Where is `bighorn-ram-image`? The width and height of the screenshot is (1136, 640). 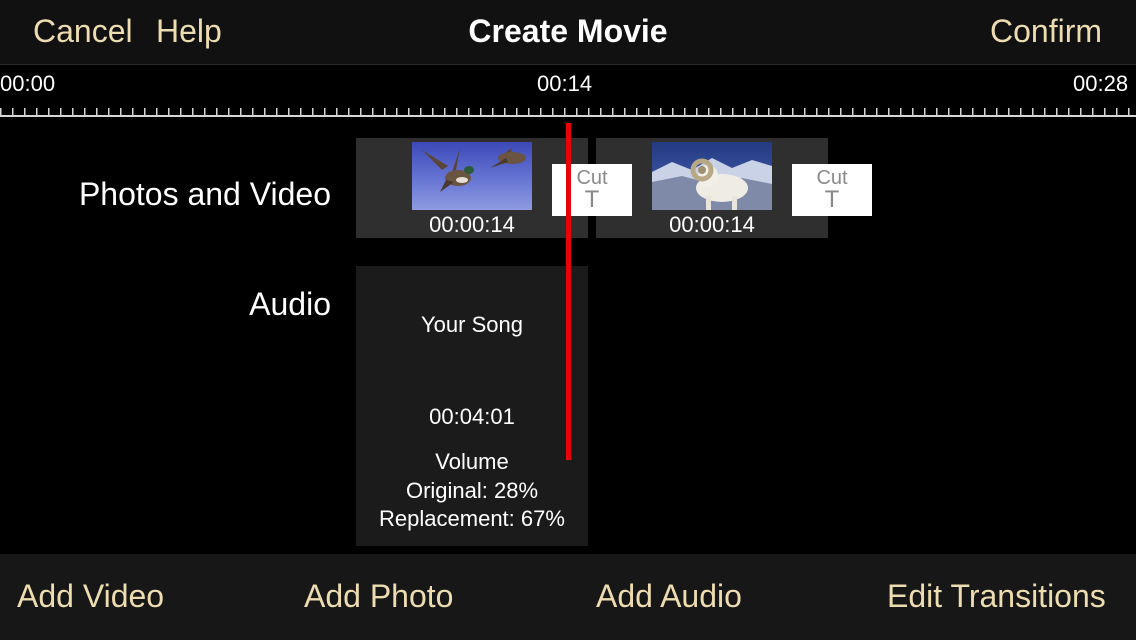 bighorn-ram-image is located at coordinates (712, 176).